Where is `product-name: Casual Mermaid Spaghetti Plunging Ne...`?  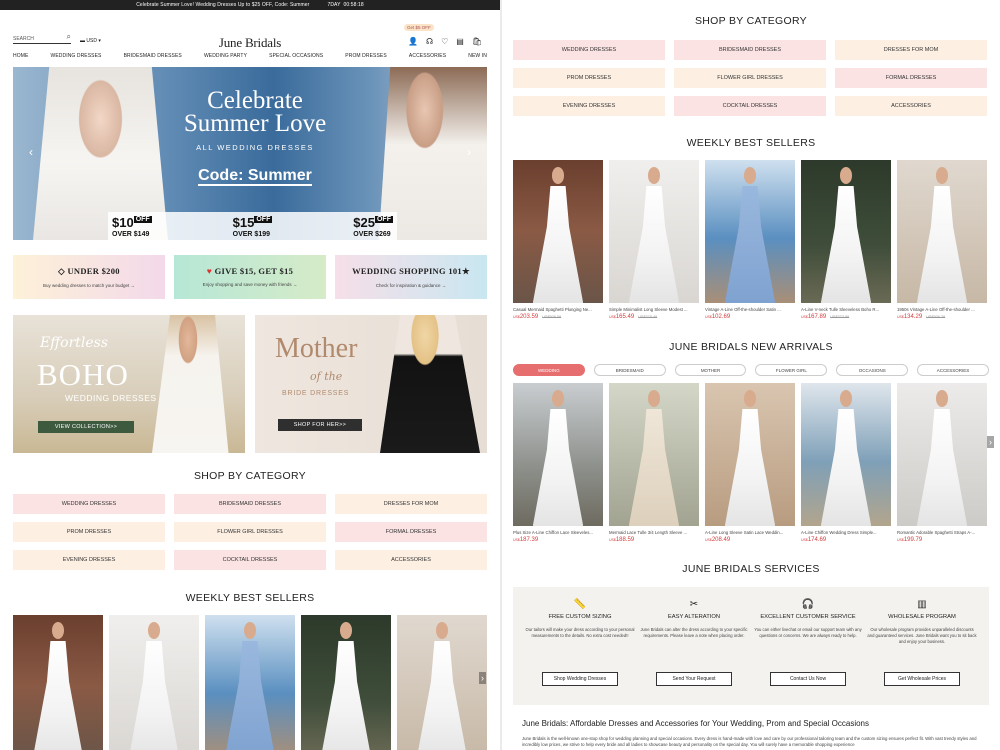 product-name: Casual Mermaid Spaghetti Plunging Ne... is located at coordinates (558, 309).